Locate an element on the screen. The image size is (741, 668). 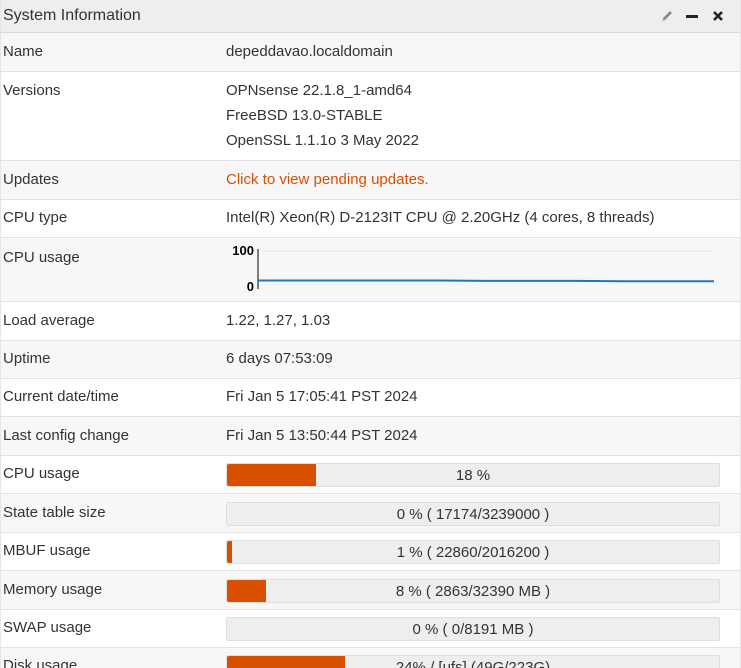
current-datetime-value: Fri Jan 5 17:05:41 PST 2024 is located at coordinates (322, 396).